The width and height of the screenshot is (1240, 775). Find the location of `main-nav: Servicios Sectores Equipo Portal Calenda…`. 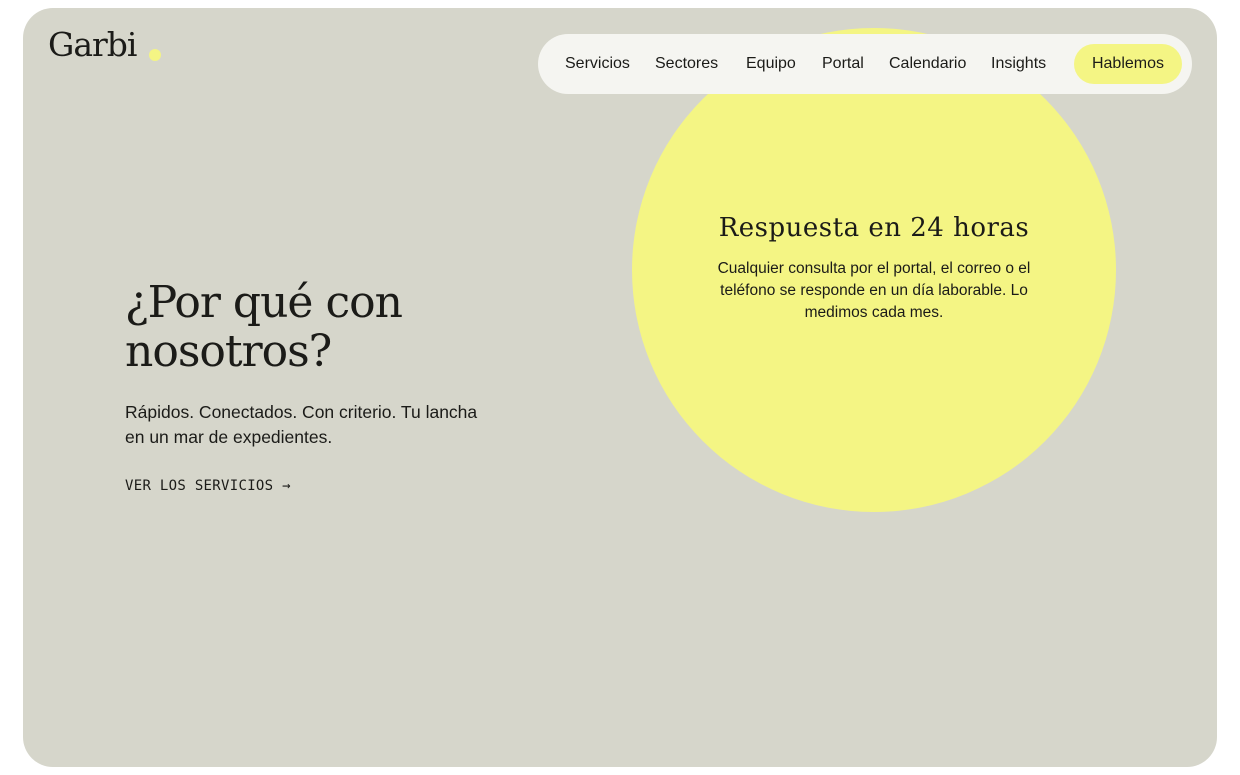

main-nav: Servicios Sectores Equipo Portal Calenda… is located at coordinates (865, 64).